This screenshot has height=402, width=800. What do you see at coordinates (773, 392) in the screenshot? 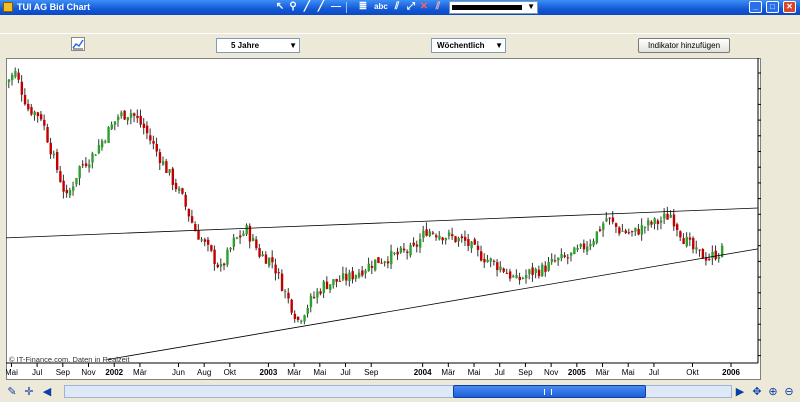
I see `zoom-in-icon: ⊕` at bounding box center [773, 392].